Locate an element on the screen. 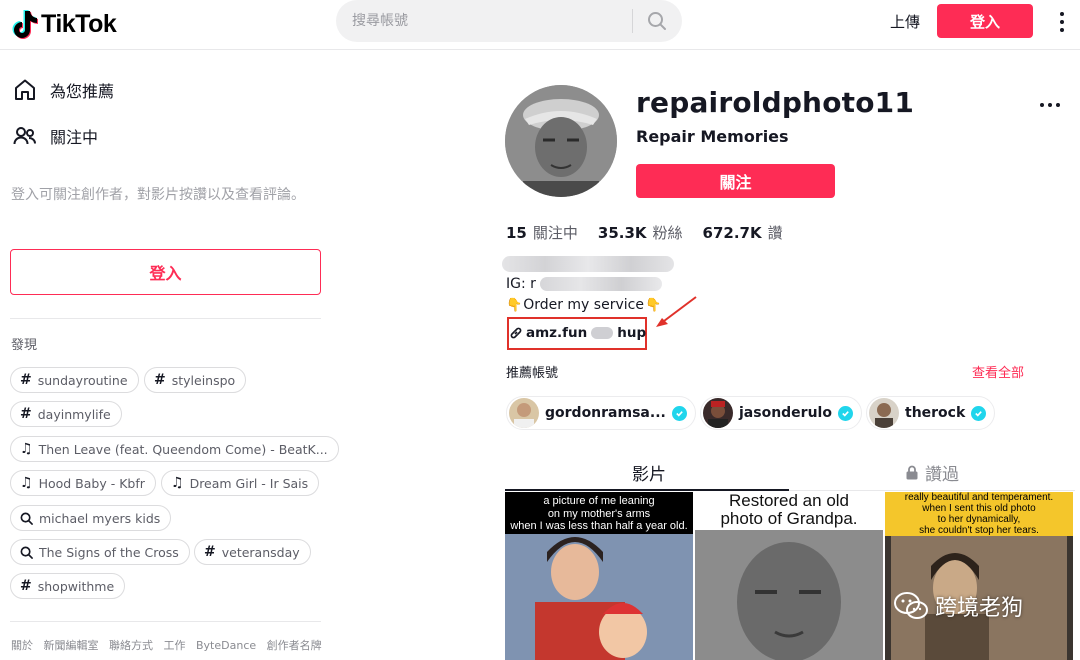 This screenshot has height=660, width=1080. home-icon is located at coordinates (25, 89).